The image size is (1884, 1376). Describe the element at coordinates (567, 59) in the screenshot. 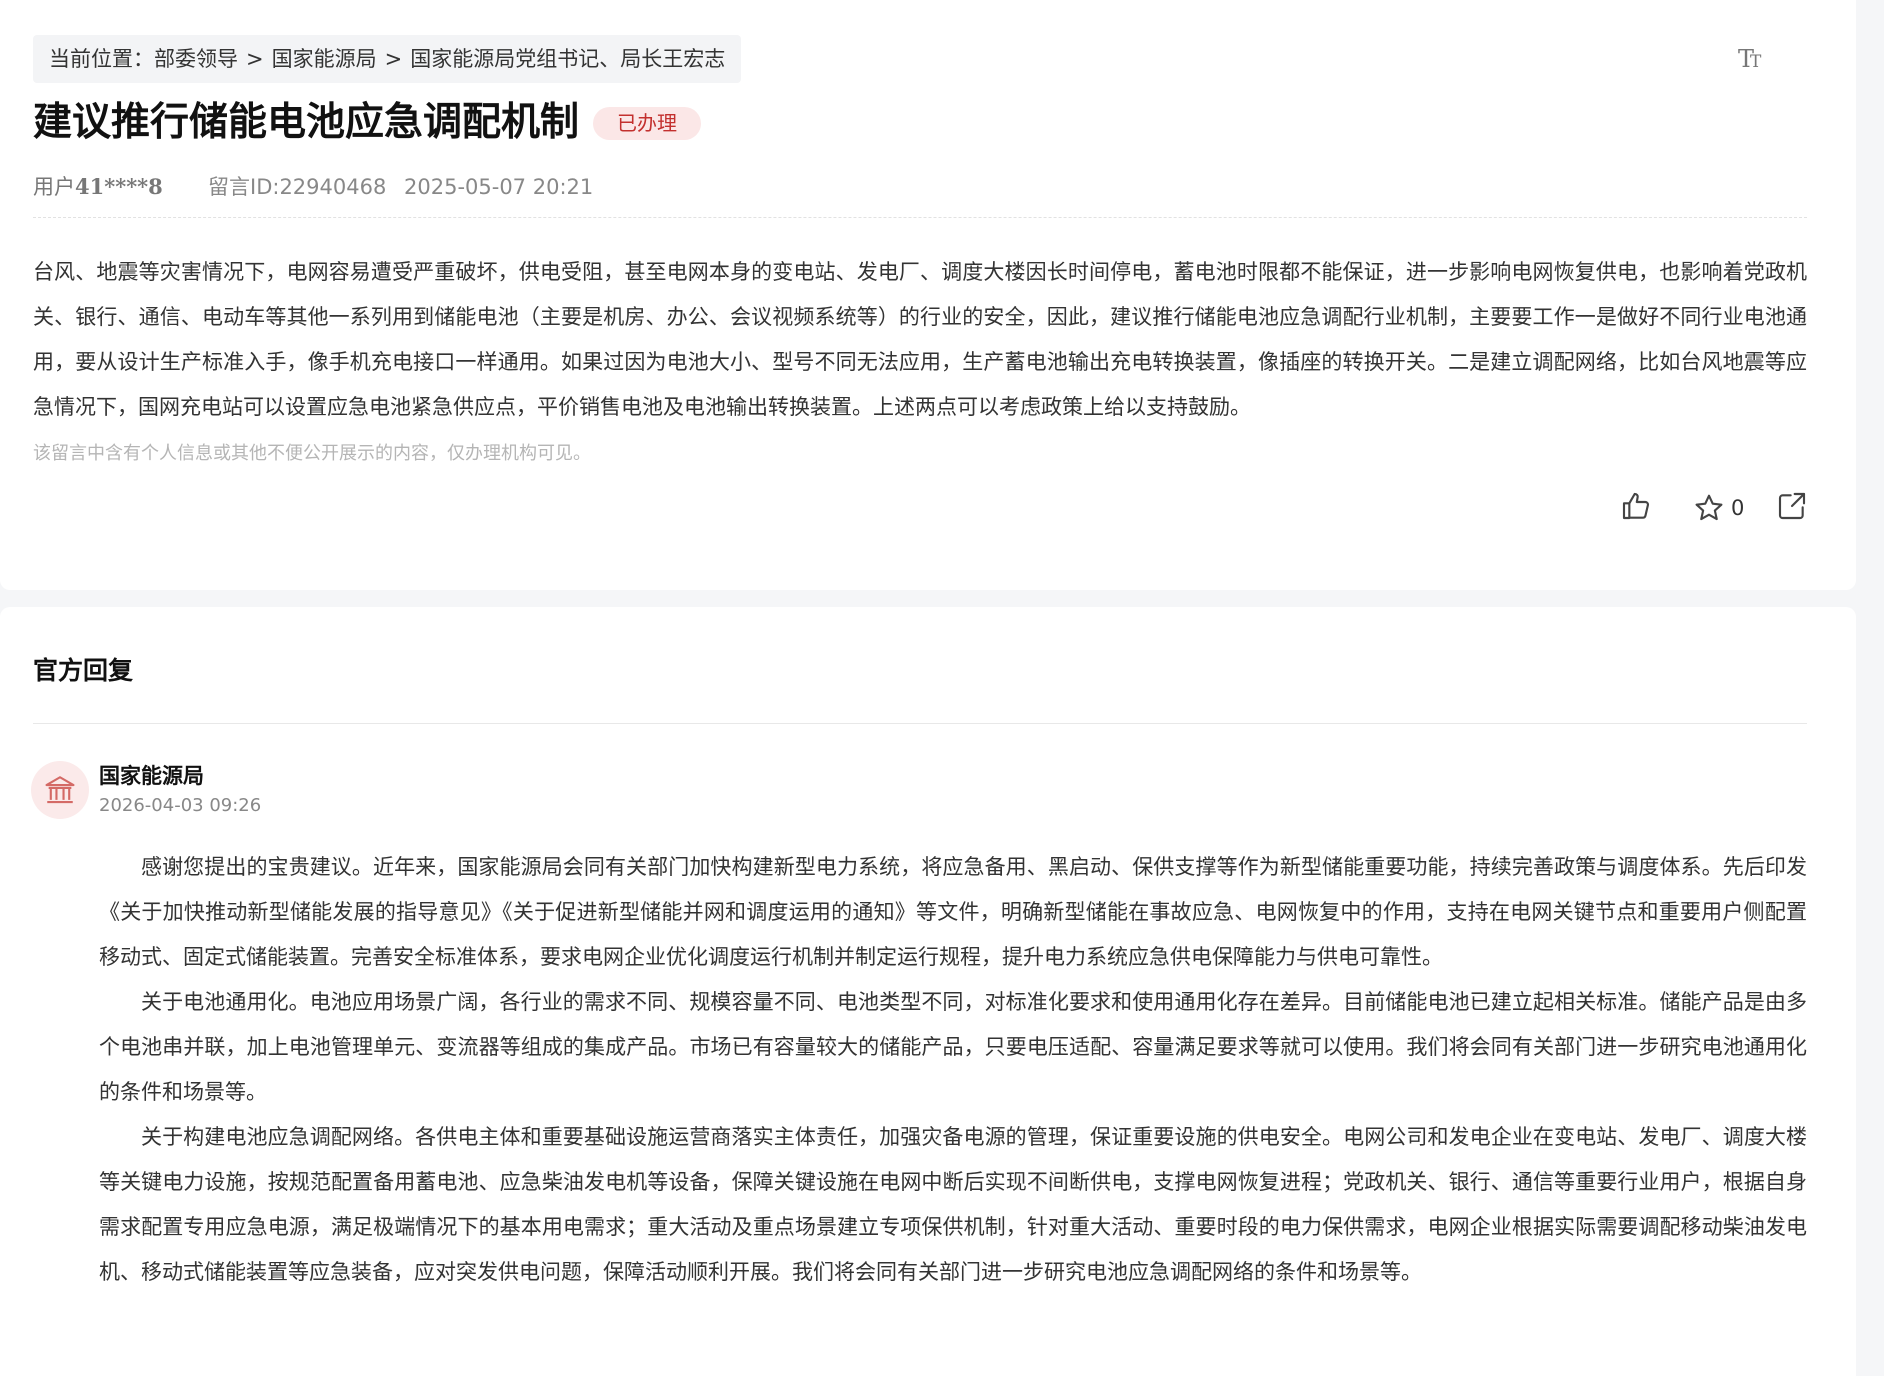

I see `breadcrumb-item-current: 国家能源局党组书记、局长王宏志` at that location.